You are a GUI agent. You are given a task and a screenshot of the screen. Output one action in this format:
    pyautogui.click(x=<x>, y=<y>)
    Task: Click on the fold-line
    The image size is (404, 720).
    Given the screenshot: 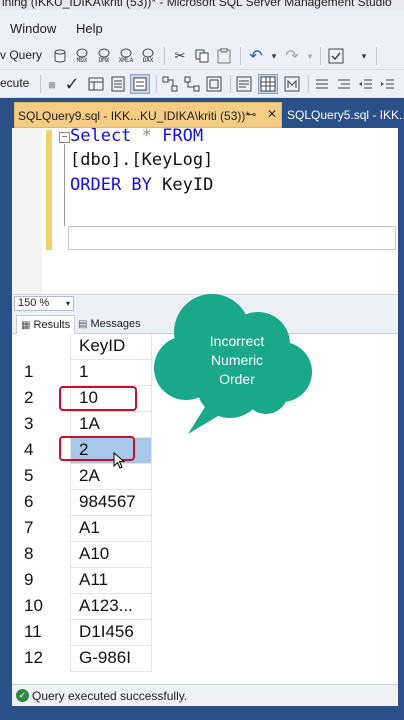 What is the action you would take?
    pyautogui.click(x=64, y=185)
    